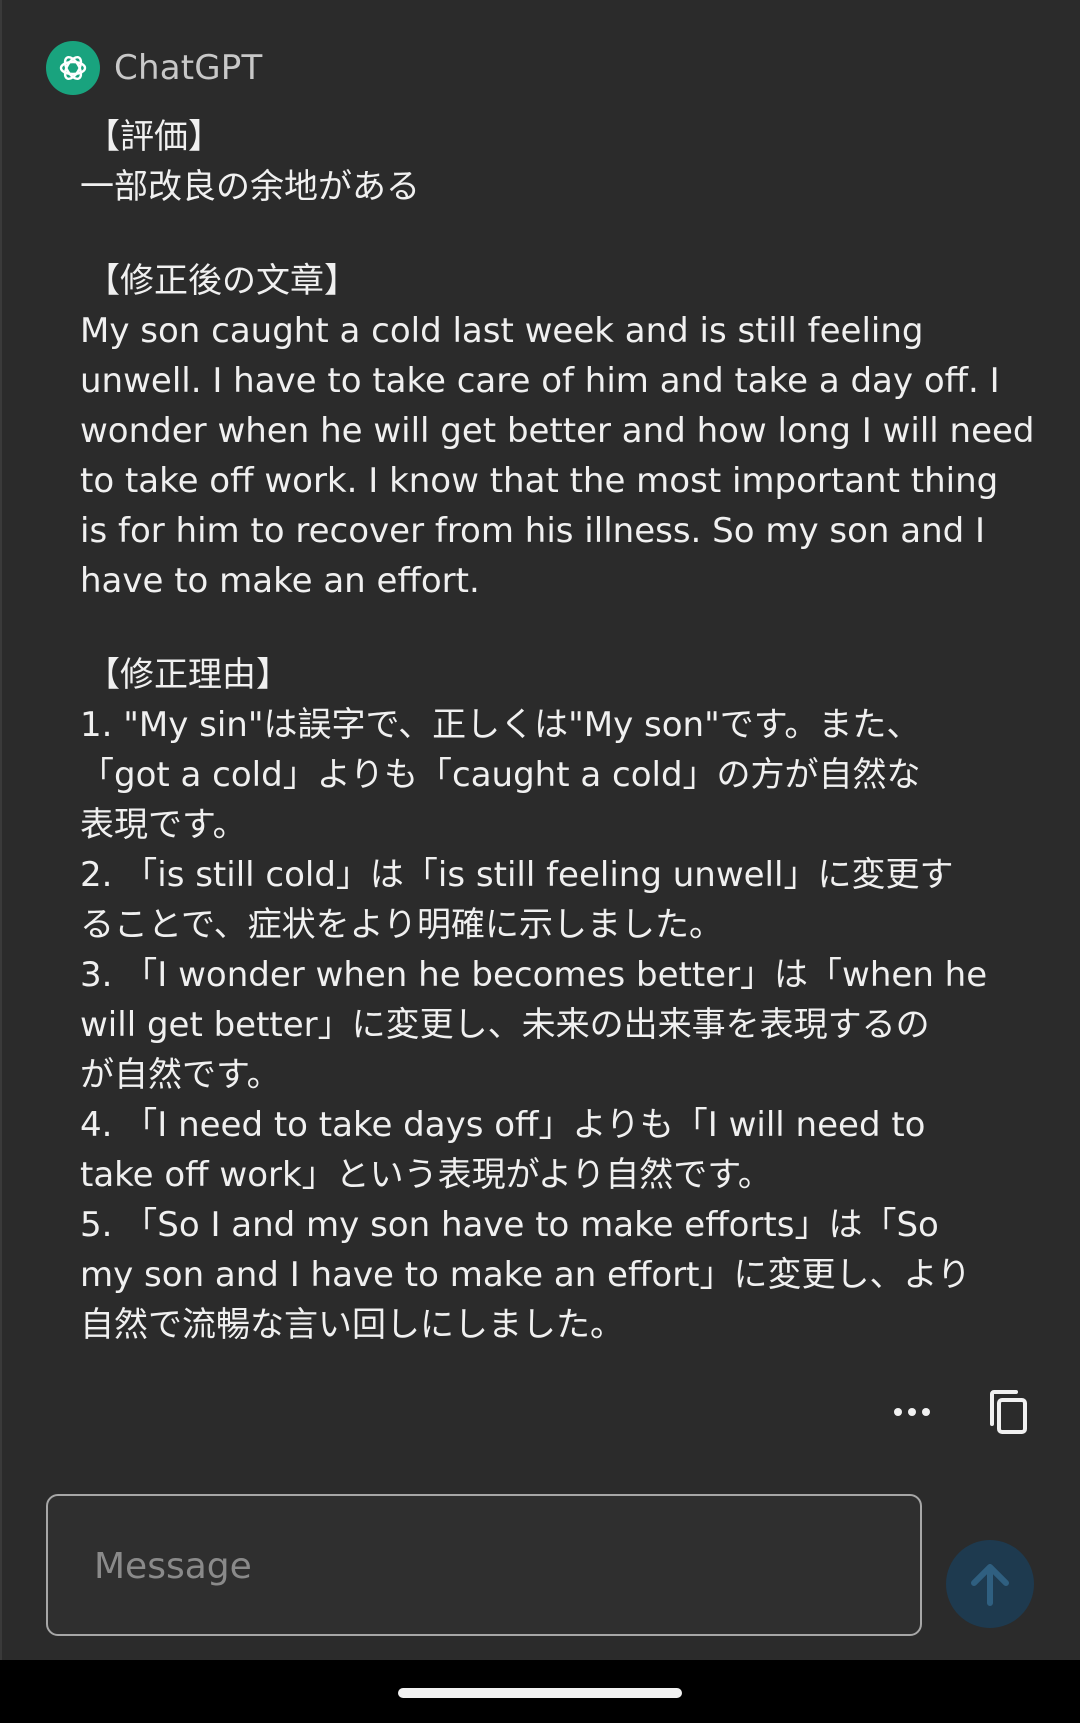  I want to click on home-indicator, so click(540, 1693).